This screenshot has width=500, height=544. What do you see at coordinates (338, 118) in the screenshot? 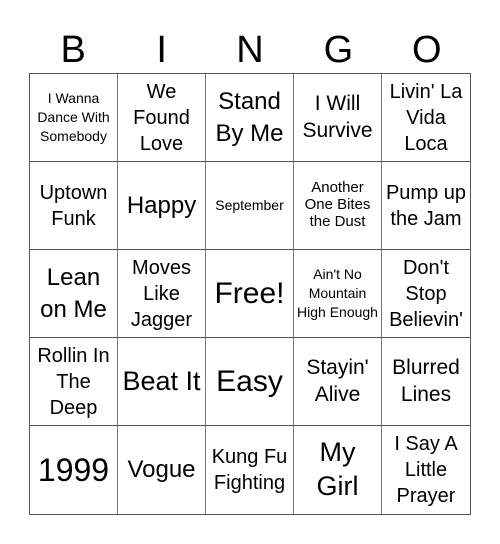
I see `bingo-cell: I Will Survive` at bounding box center [338, 118].